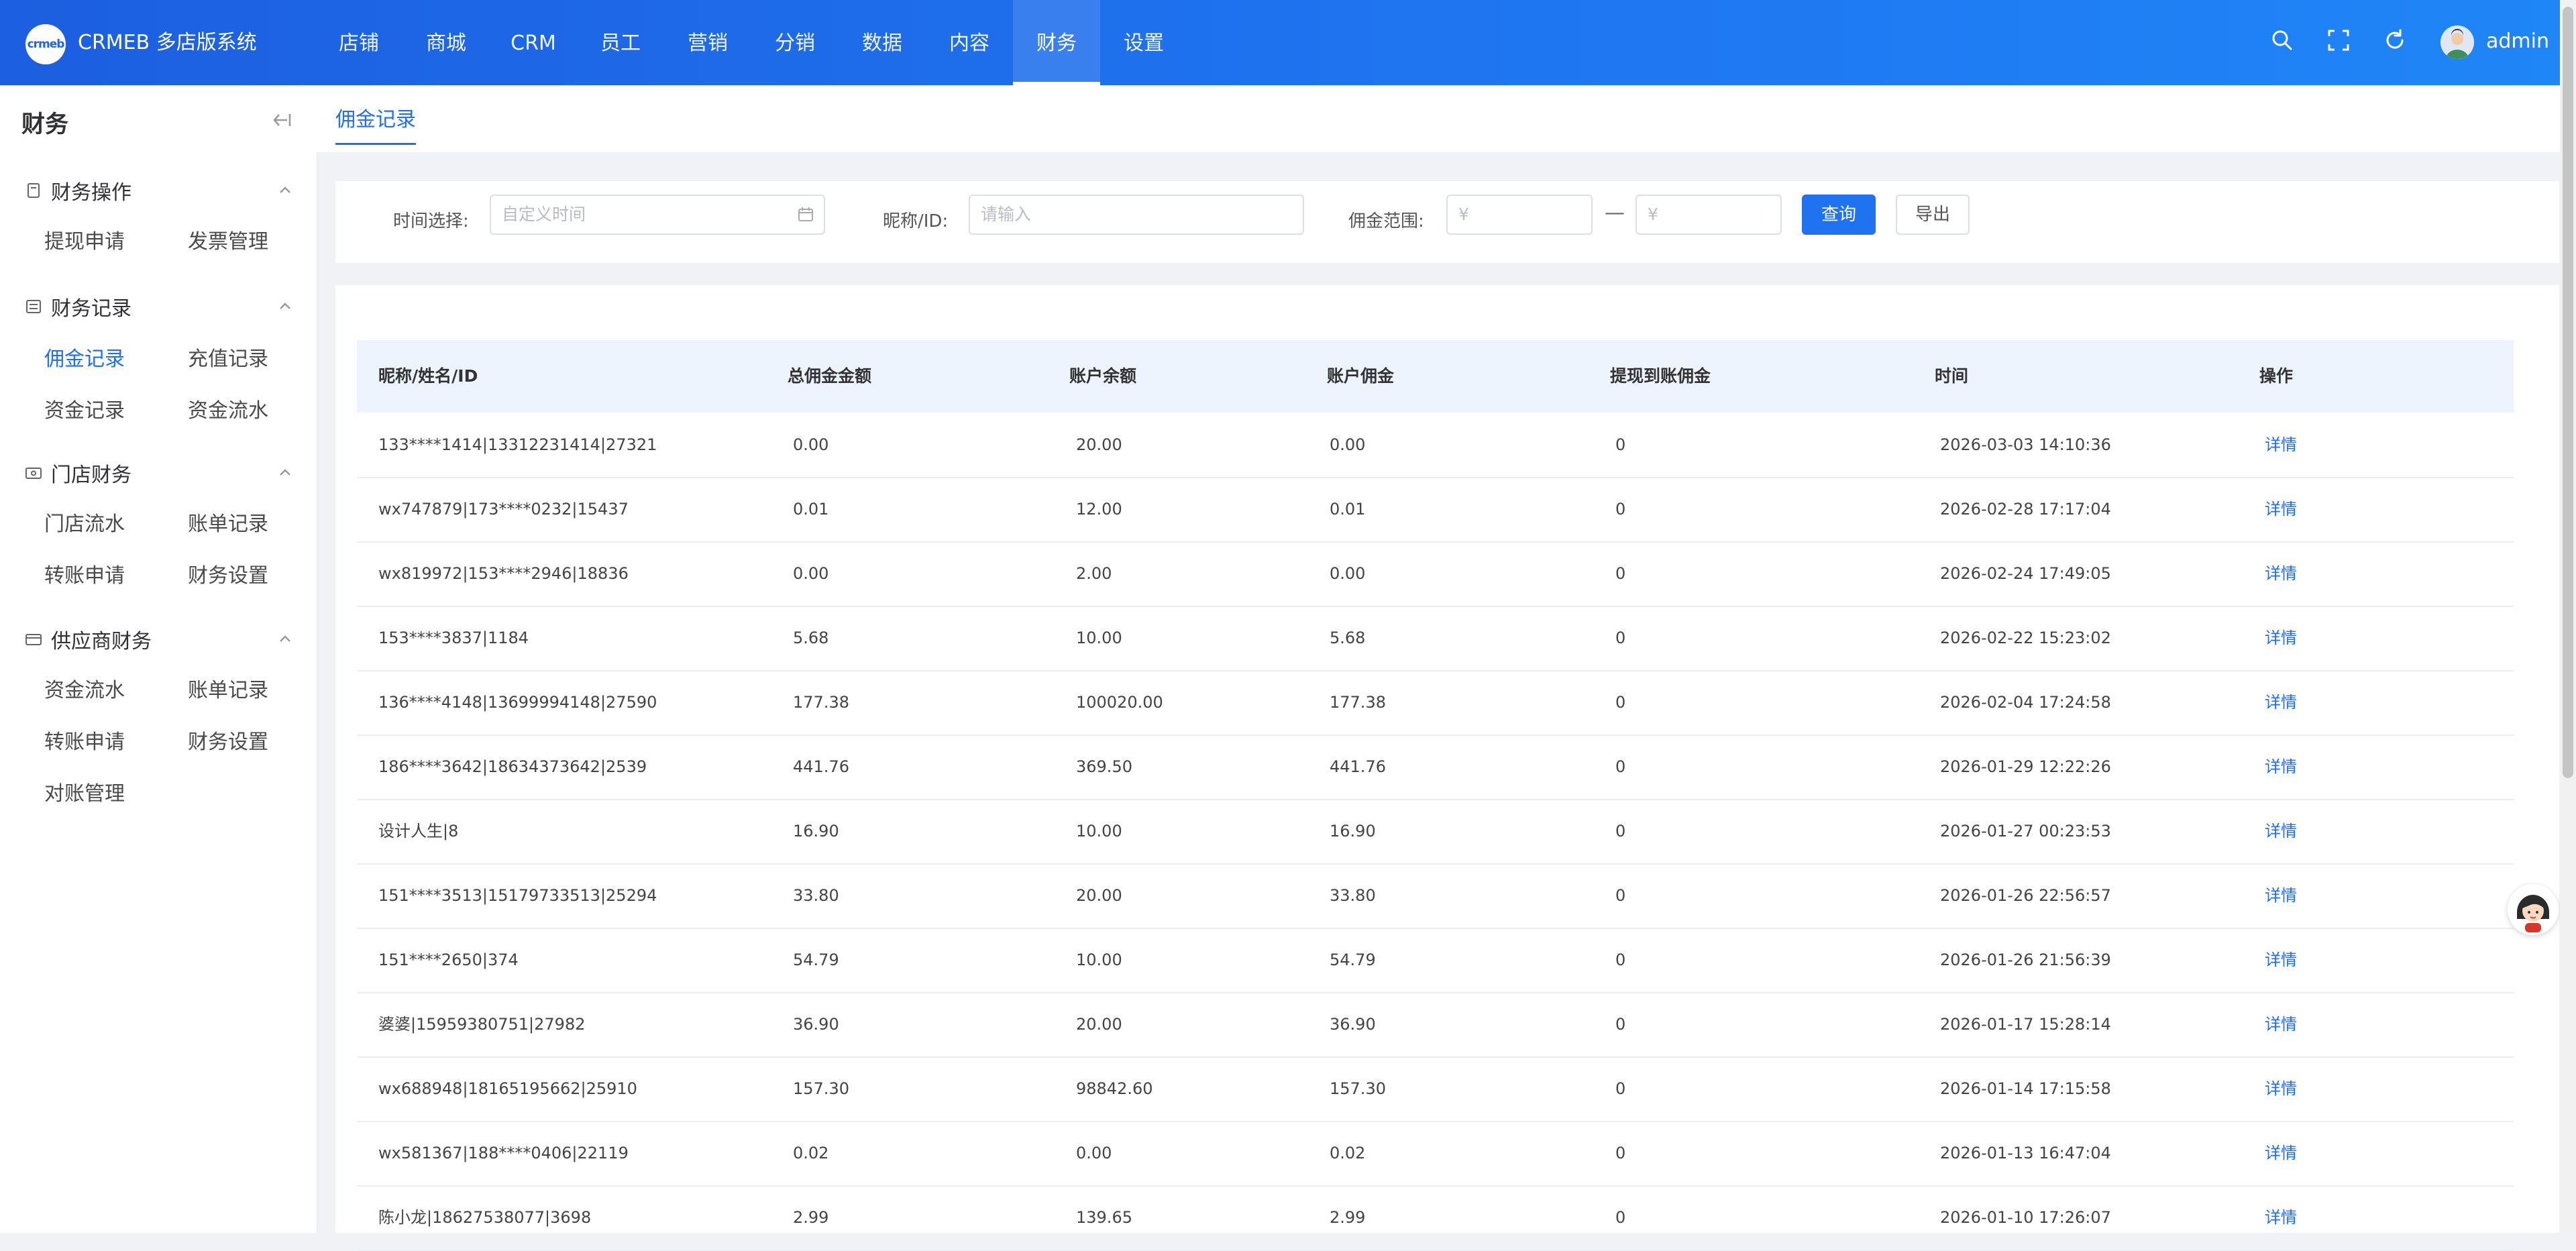 The width and height of the screenshot is (2576, 1251). I want to click on sidebar-group-finance-operation: 财务操作, so click(77, 190).